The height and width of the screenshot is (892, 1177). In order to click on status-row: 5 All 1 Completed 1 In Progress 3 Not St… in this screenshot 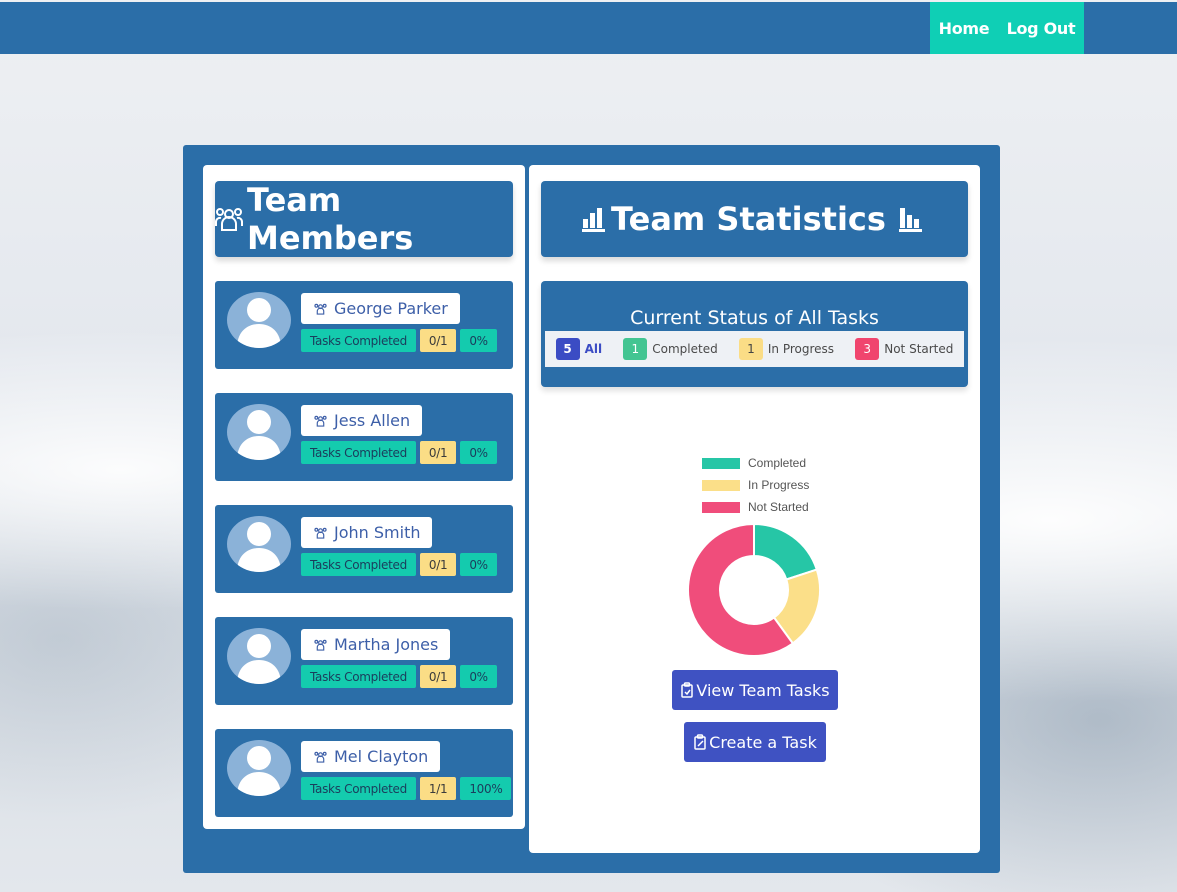, I will do `click(754, 349)`.